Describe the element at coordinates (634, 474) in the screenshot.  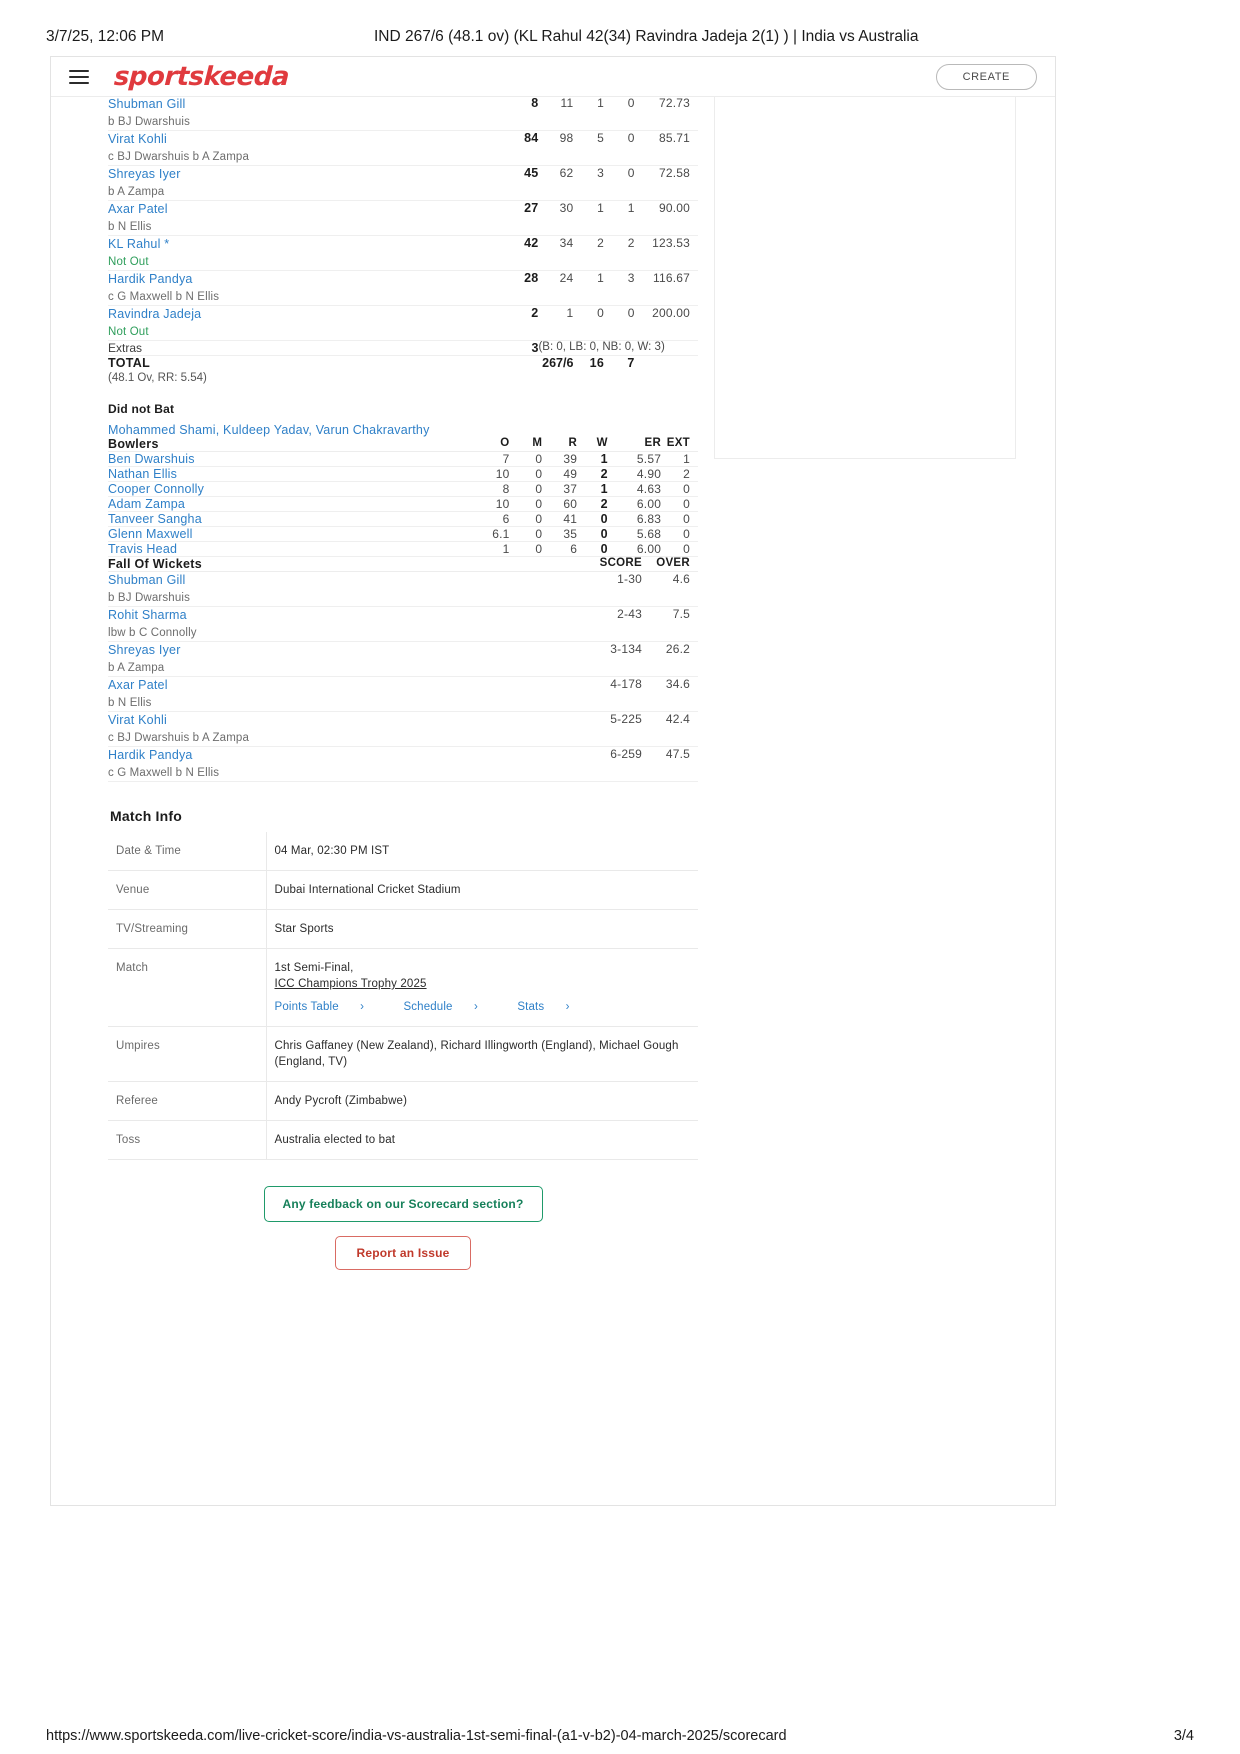
I see `economy: 4.90` at that location.